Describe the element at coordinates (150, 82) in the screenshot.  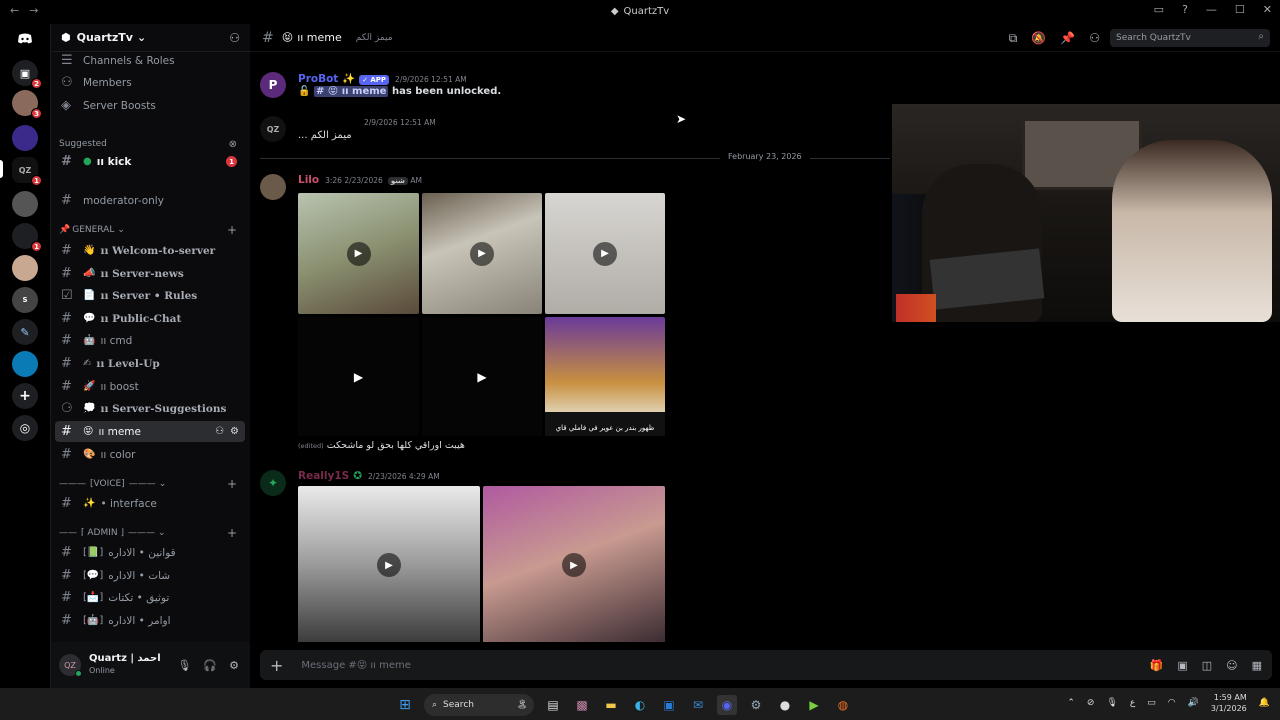
I see `members-item: ⚇ Members` at that location.